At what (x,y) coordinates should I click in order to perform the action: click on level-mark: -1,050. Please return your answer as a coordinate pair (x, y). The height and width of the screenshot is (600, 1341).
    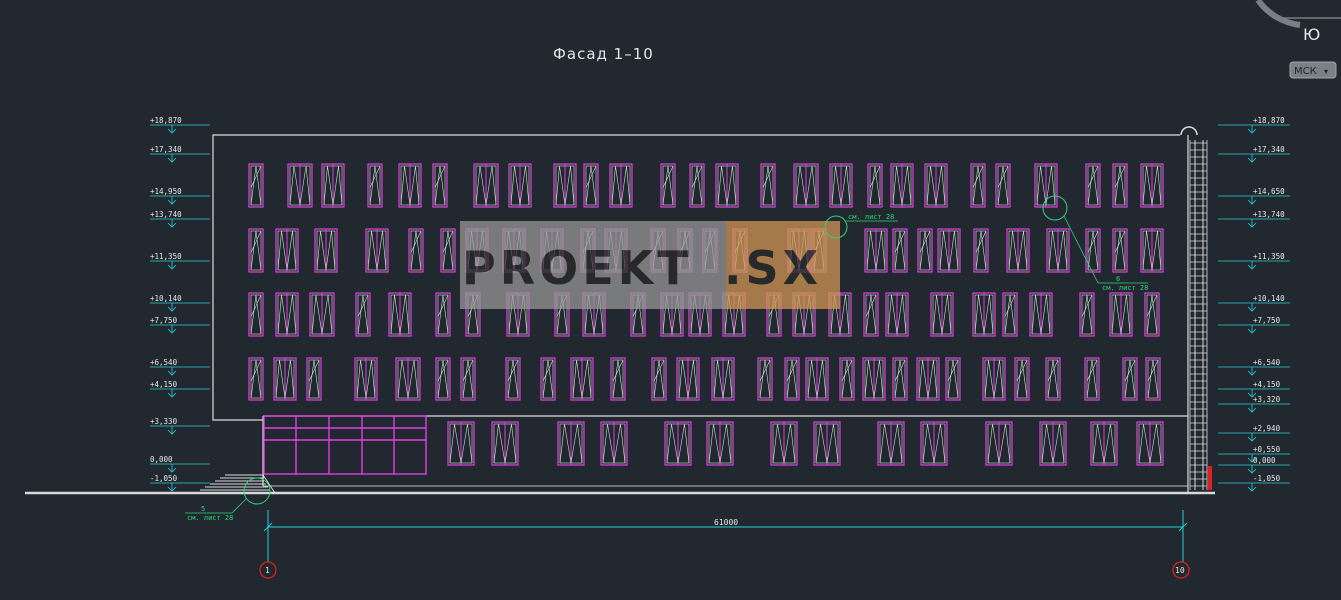
    Looking at the image, I should click on (180, 483).